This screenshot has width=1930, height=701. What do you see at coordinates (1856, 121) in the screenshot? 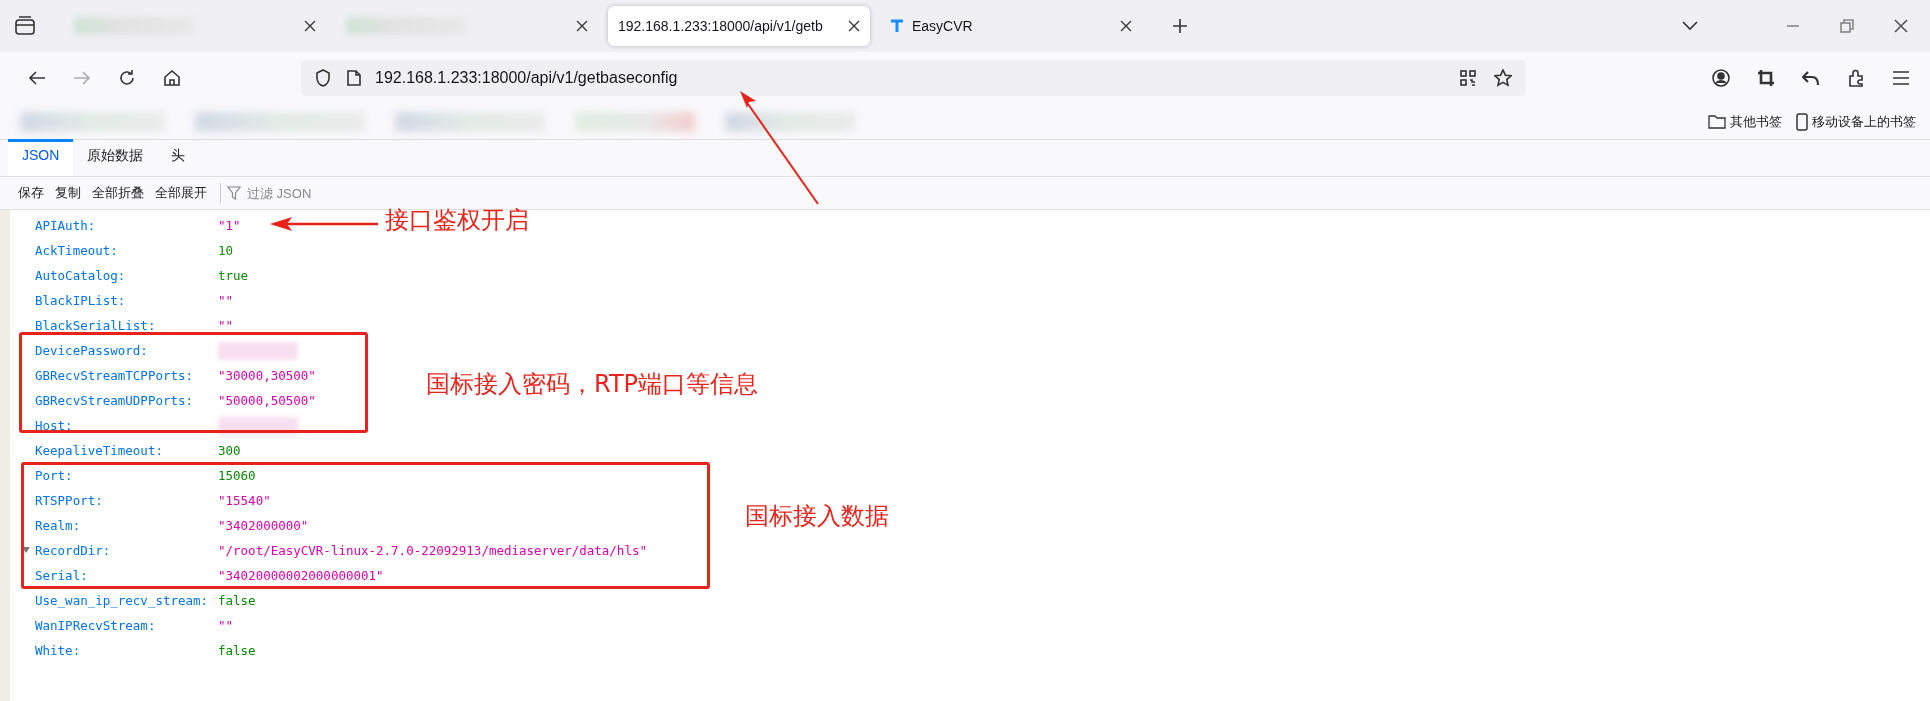
I see `bookmark-folder: 移动设备上的书签` at bounding box center [1856, 121].